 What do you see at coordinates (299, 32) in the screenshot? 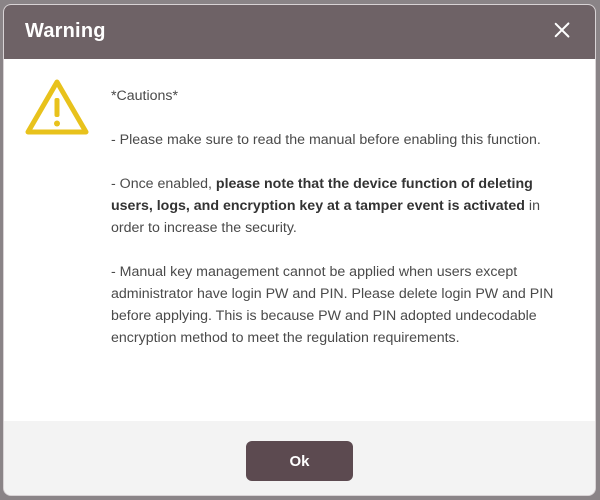
I see `dialog-titlebar: Warning` at bounding box center [299, 32].